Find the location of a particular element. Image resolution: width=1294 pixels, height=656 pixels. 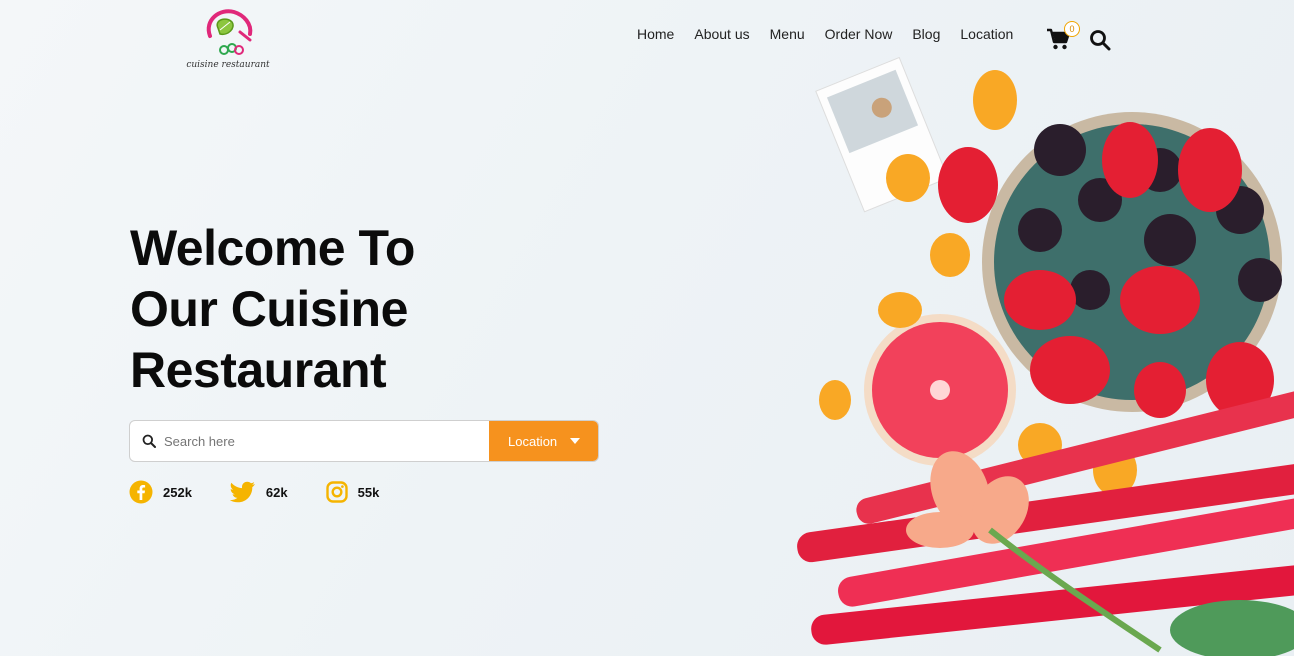

nav-about-us: About us is located at coordinates (721, 34).